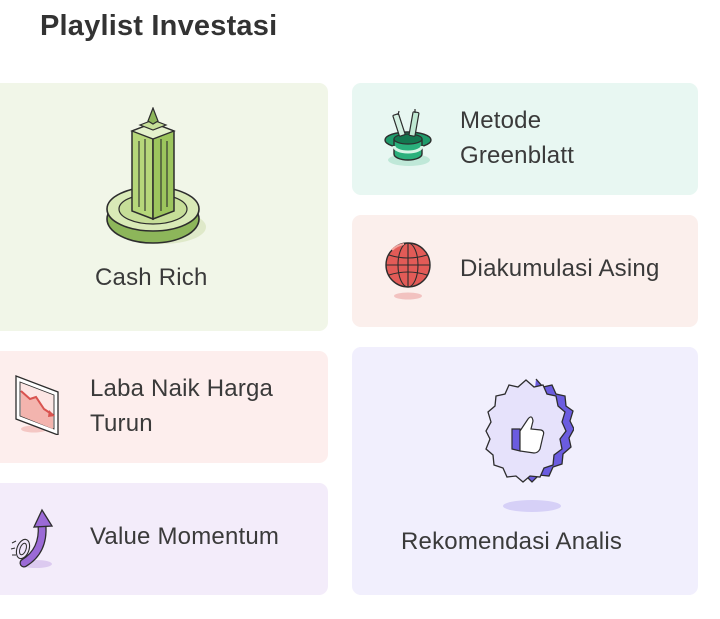 The width and height of the screenshot is (720, 619). Describe the element at coordinates (517, 138) in the screenshot. I see `playlist-card-label: Metode Greenblatt` at that location.